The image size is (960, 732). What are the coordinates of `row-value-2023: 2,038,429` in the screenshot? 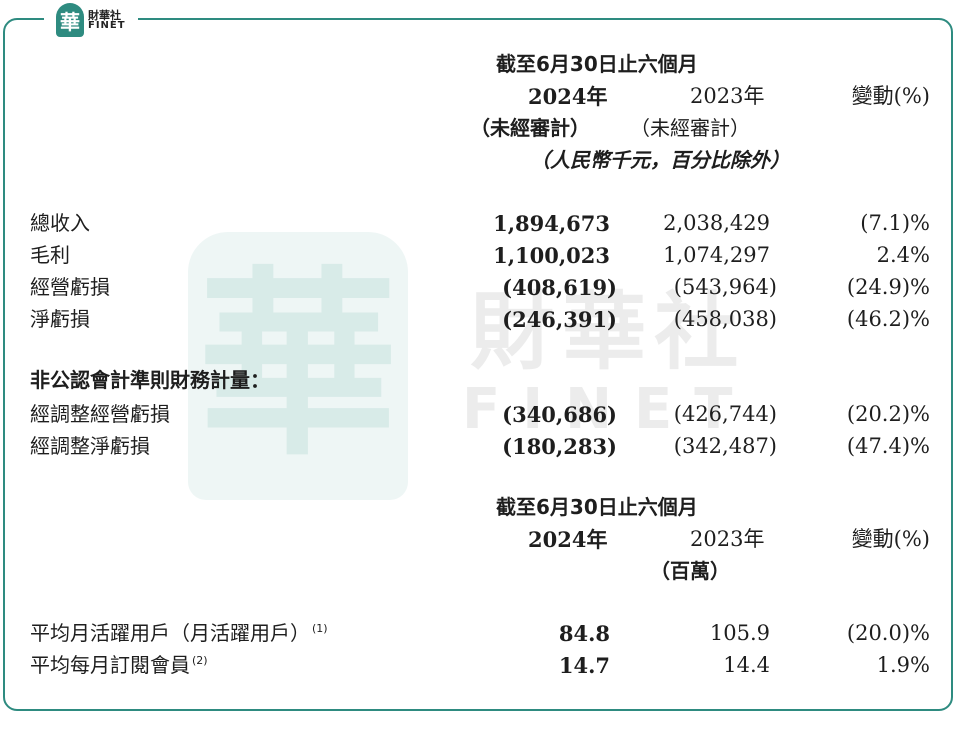 It's located at (716, 223).